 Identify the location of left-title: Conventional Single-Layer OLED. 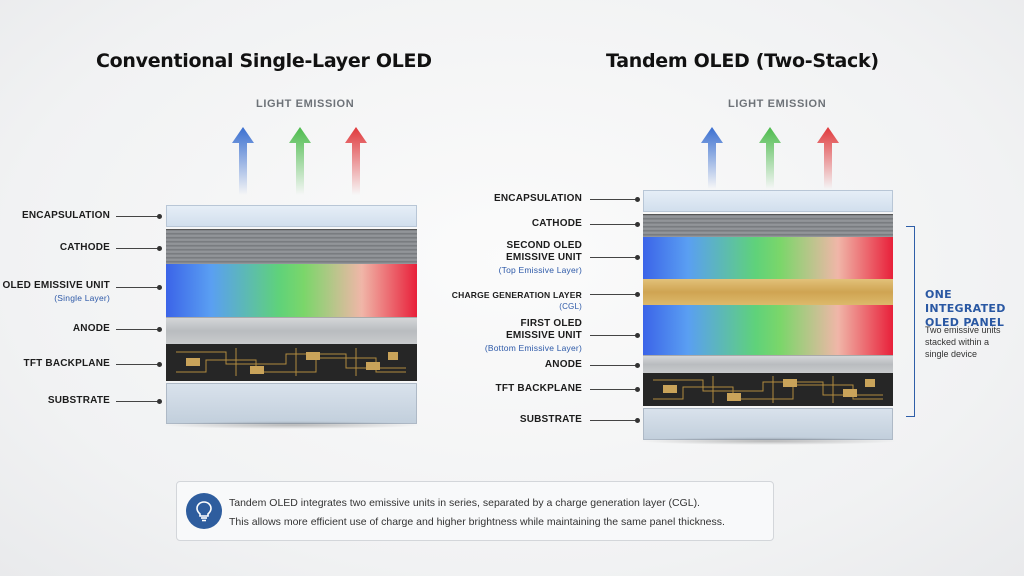
(264, 61).